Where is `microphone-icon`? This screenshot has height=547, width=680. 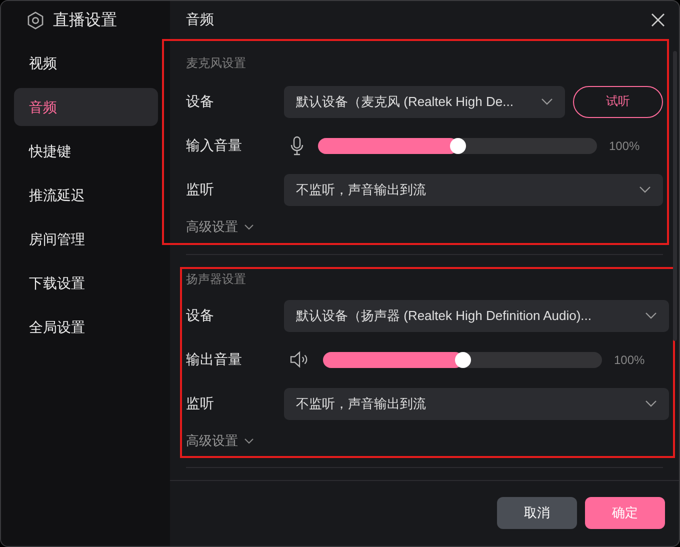 microphone-icon is located at coordinates (297, 146).